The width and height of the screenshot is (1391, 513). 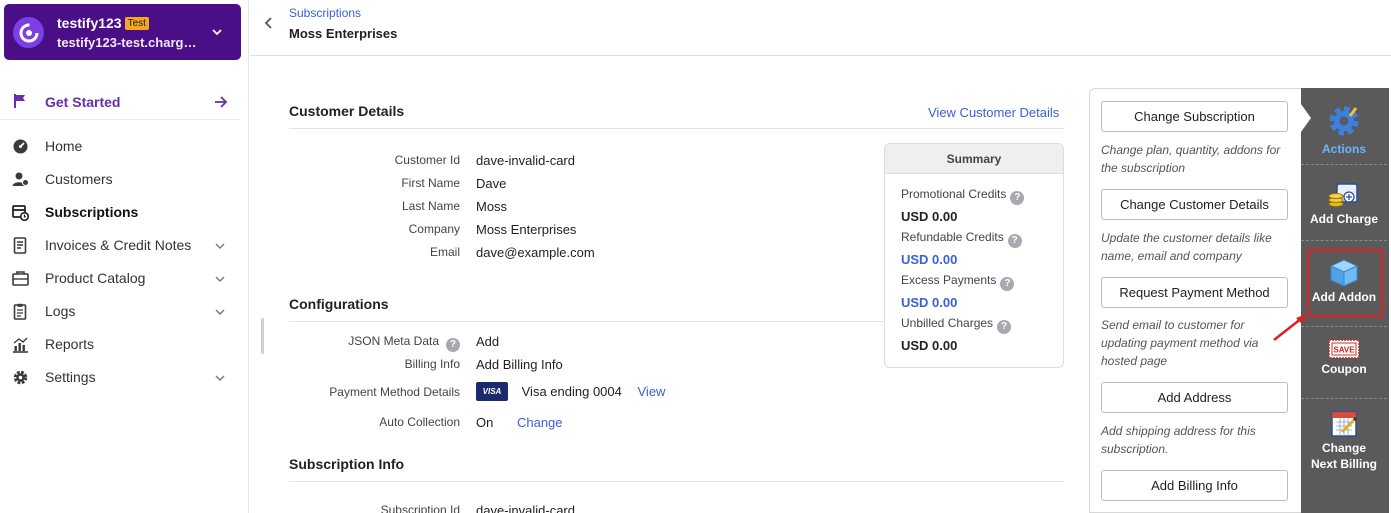 What do you see at coordinates (79, 179) in the screenshot?
I see `sidebar-item-label: Customers` at bounding box center [79, 179].